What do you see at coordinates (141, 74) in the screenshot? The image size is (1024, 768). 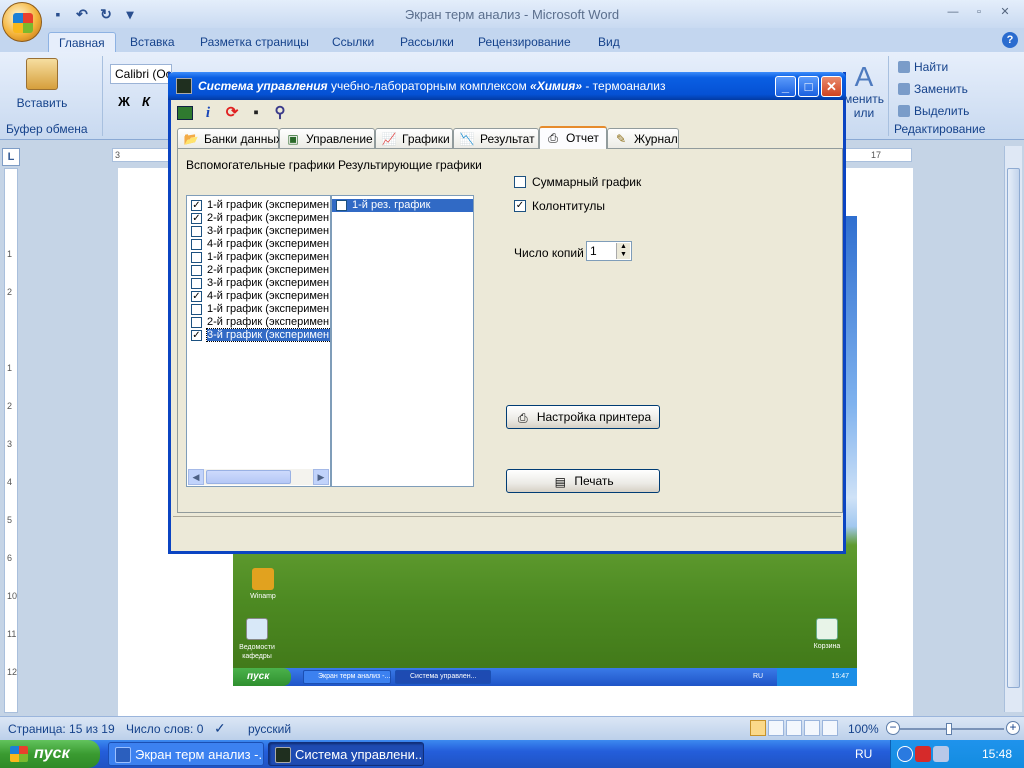 I see `font-name-field: Calibri (Oc` at bounding box center [141, 74].